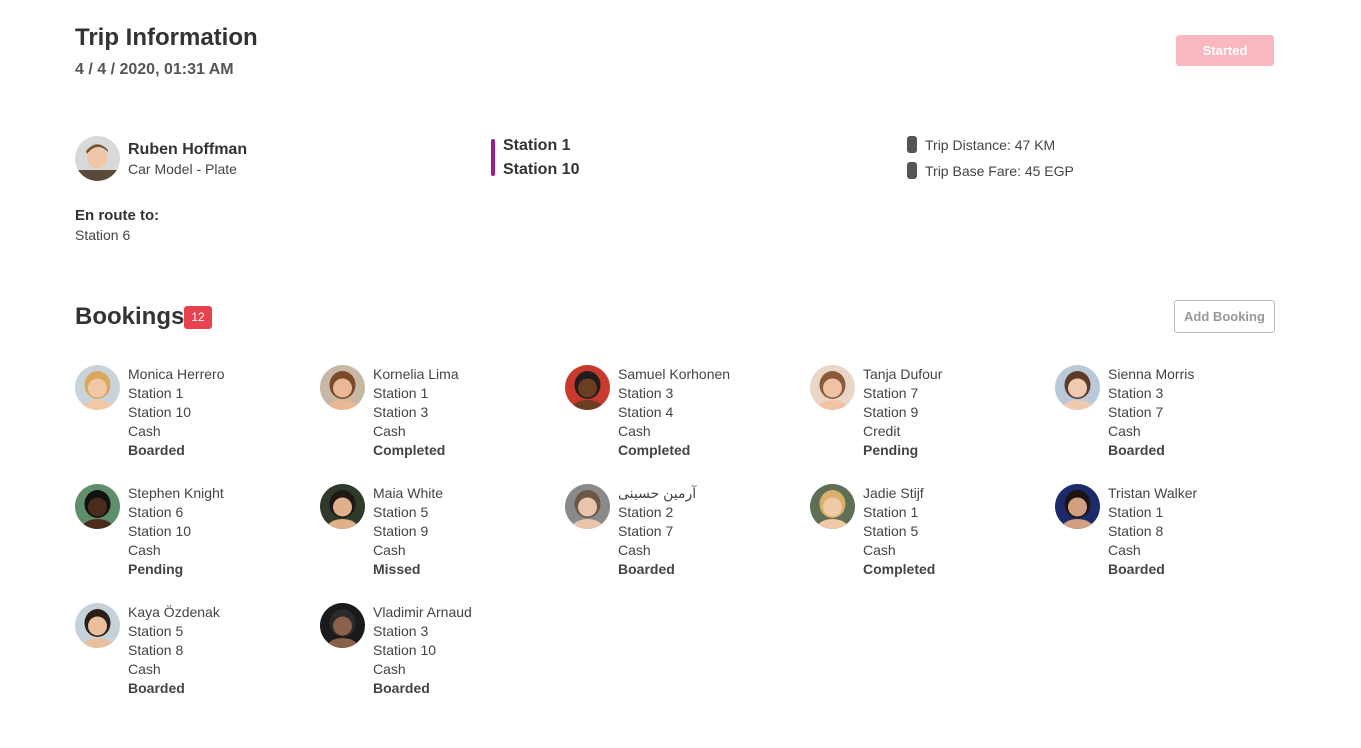 This screenshot has width=1361, height=748. Describe the element at coordinates (1225, 50) in the screenshot. I see `started-button: Started` at that location.